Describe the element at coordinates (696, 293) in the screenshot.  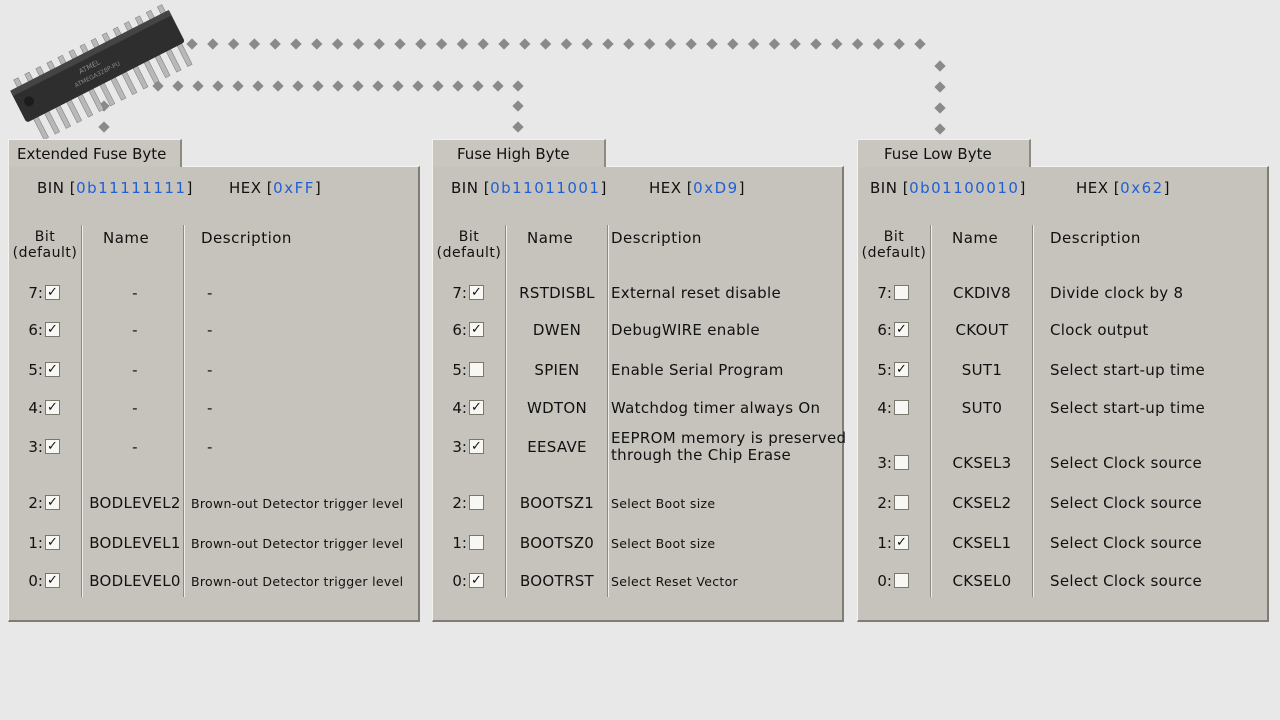
I see `bit-description: External reset disable` at that location.